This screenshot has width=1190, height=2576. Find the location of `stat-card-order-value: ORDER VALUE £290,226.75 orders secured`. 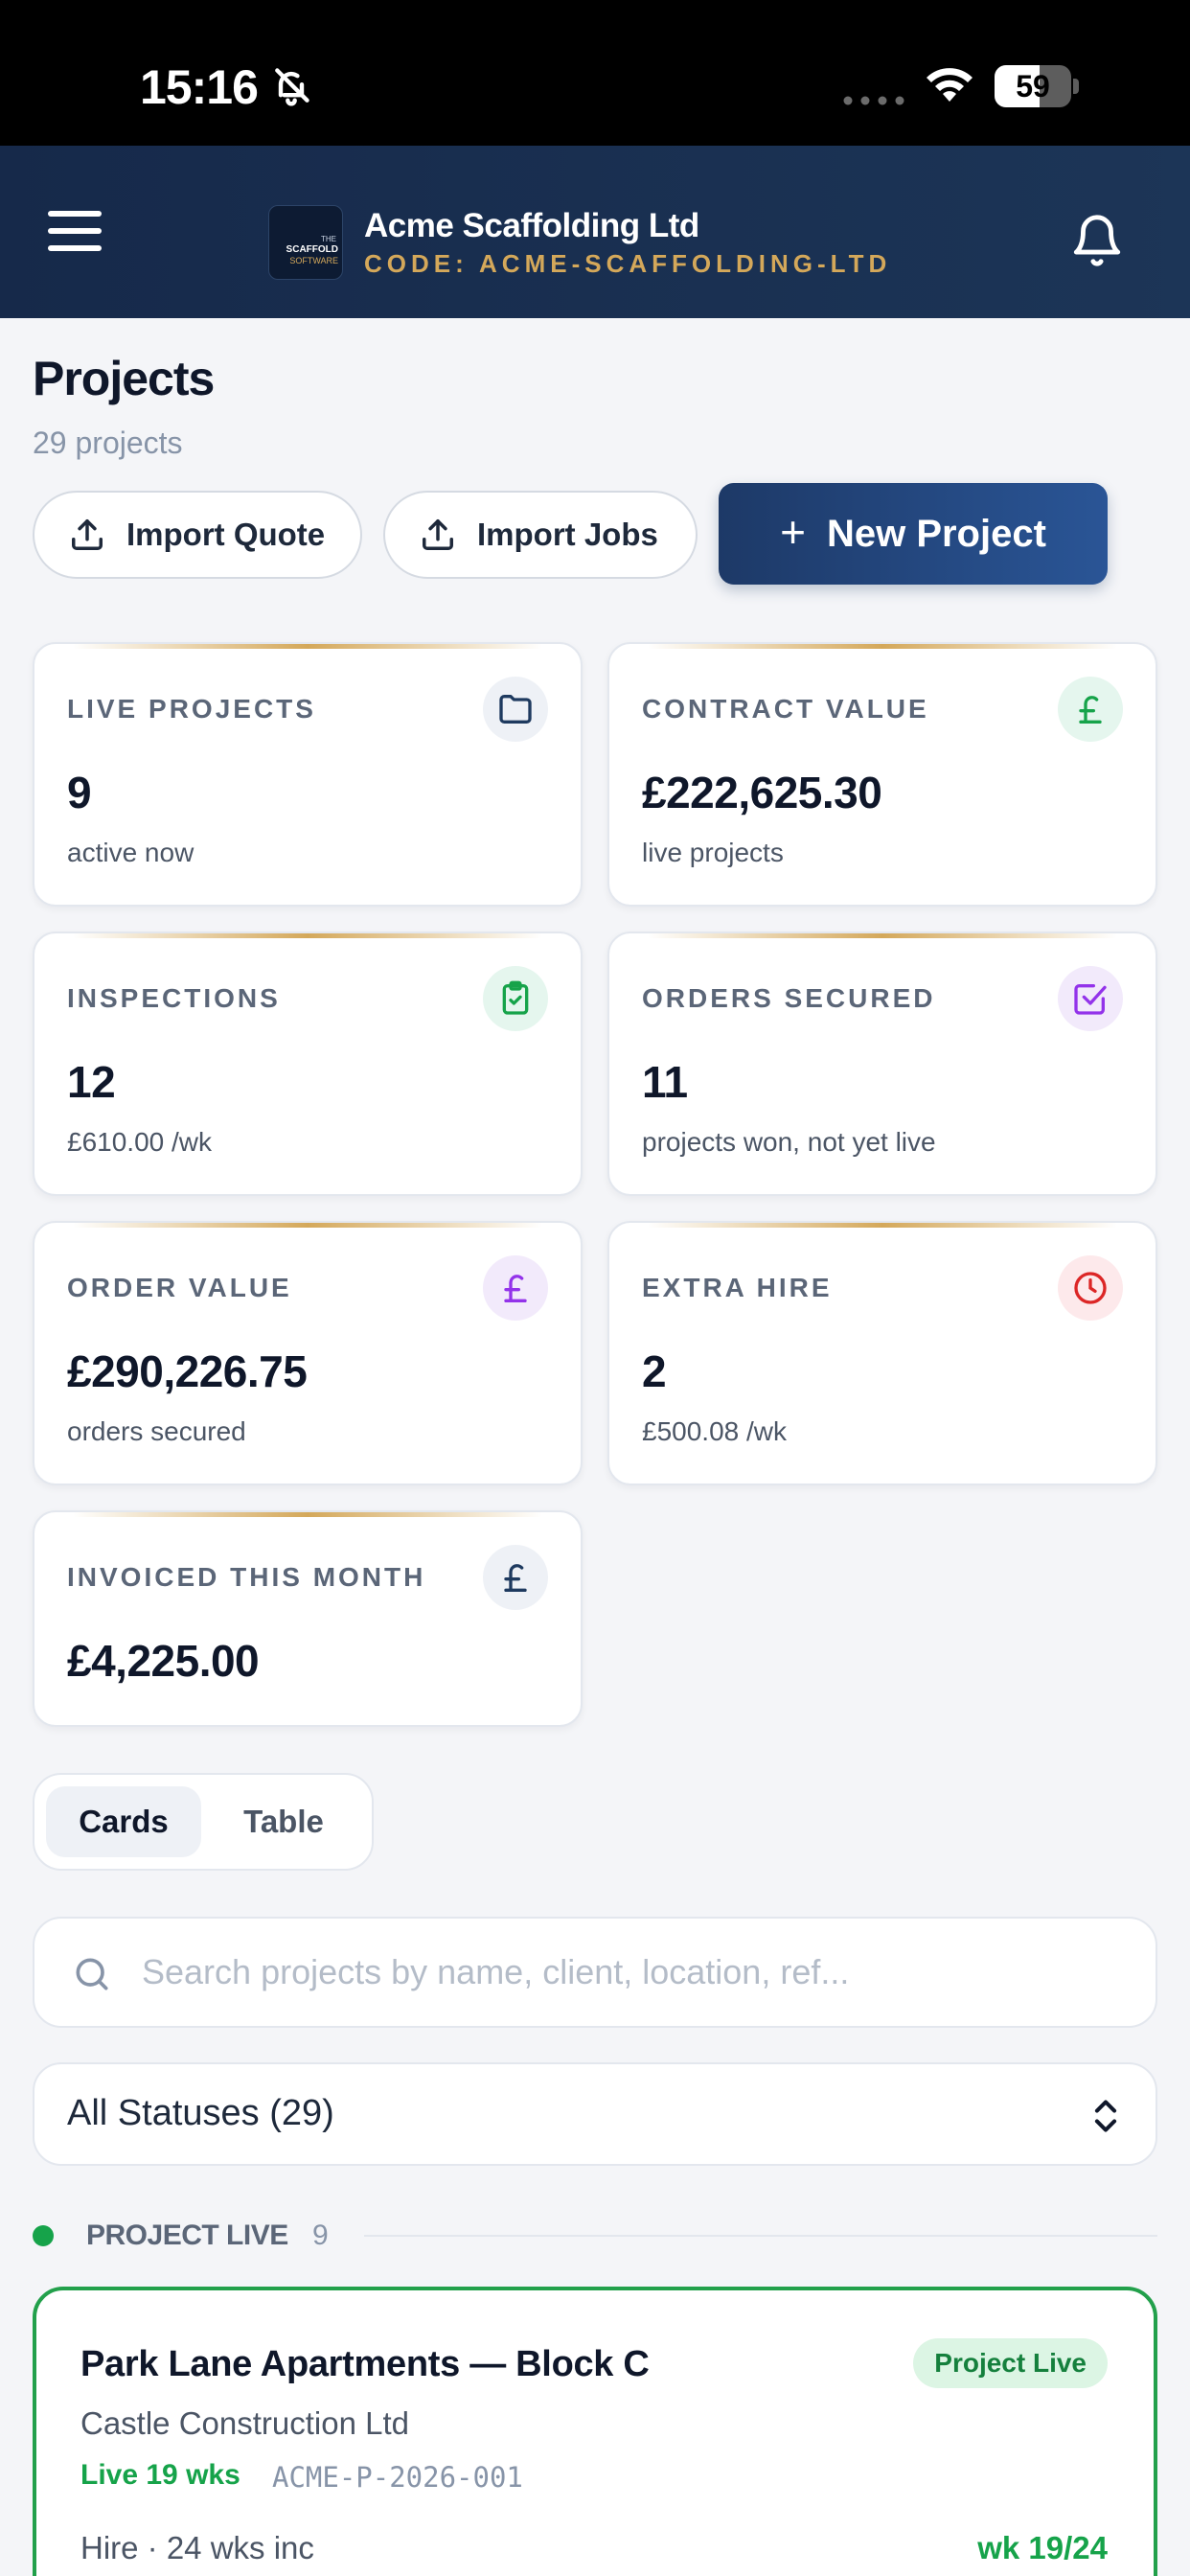

stat-card-order-value: ORDER VALUE £290,226.75 orders secured is located at coordinates (308, 1353).